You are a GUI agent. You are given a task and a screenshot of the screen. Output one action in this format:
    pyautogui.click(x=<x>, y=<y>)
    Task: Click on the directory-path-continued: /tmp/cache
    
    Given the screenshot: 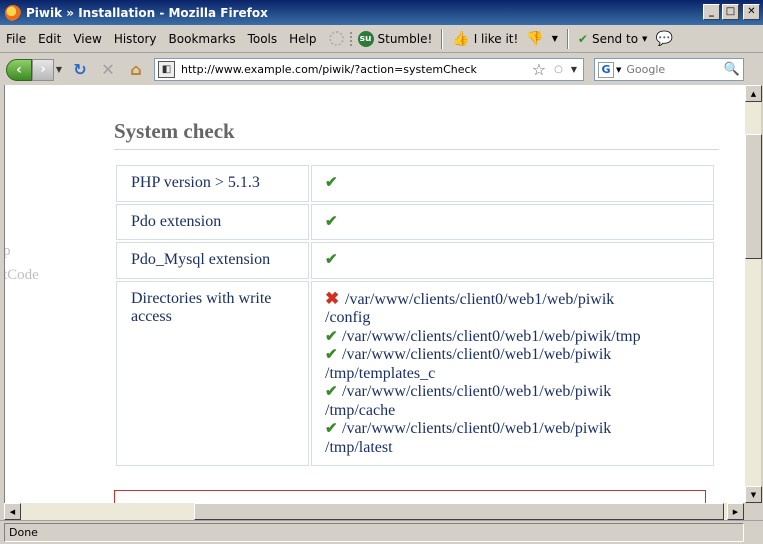 What is the action you would take?
    pyautogui.click(x=360, y=410)
    